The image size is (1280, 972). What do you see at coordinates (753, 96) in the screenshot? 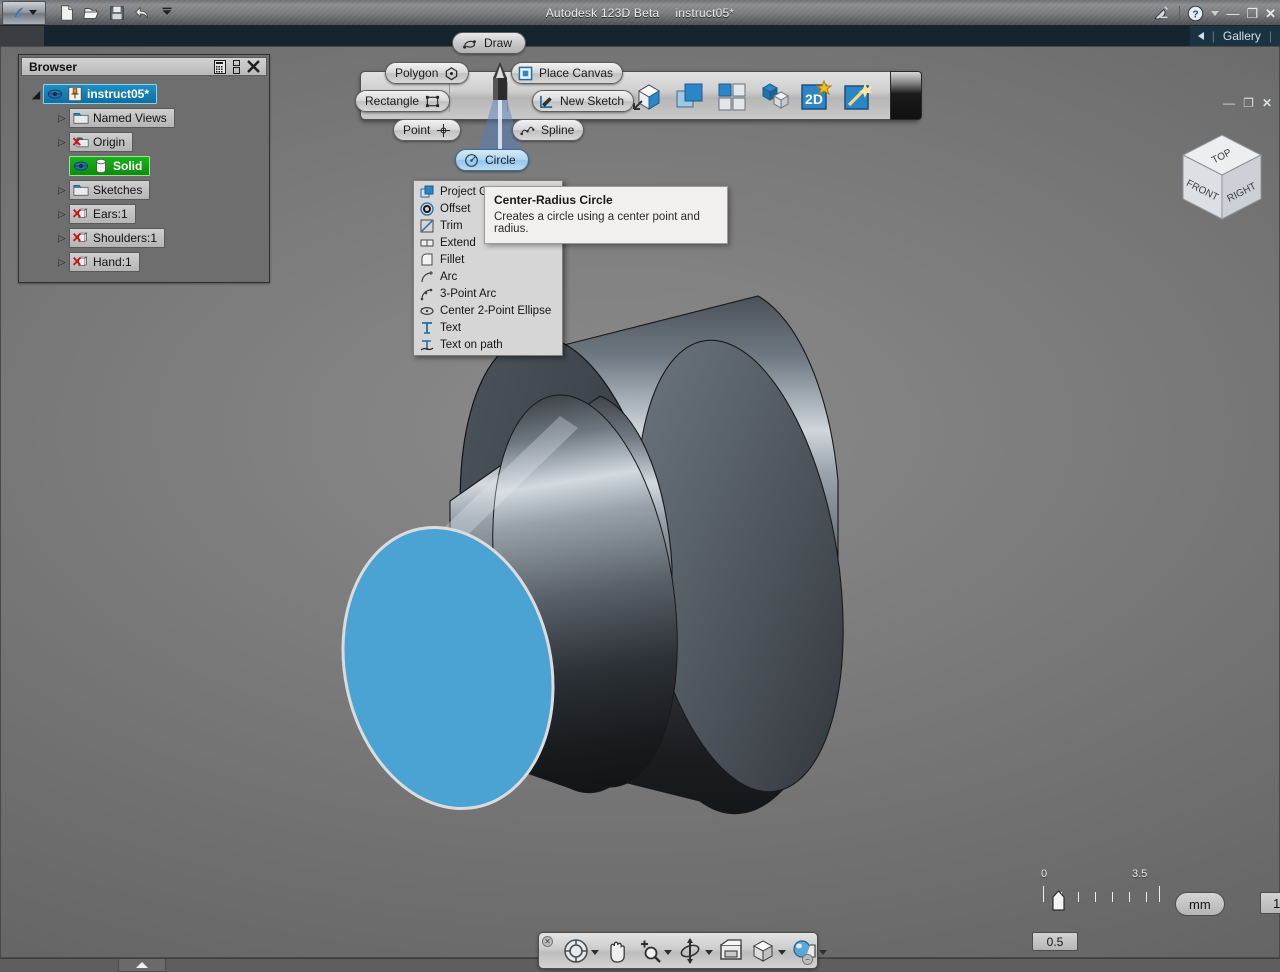
I see `tool-panel-icon-buttons: 2D` at bounding box center [753, 96].